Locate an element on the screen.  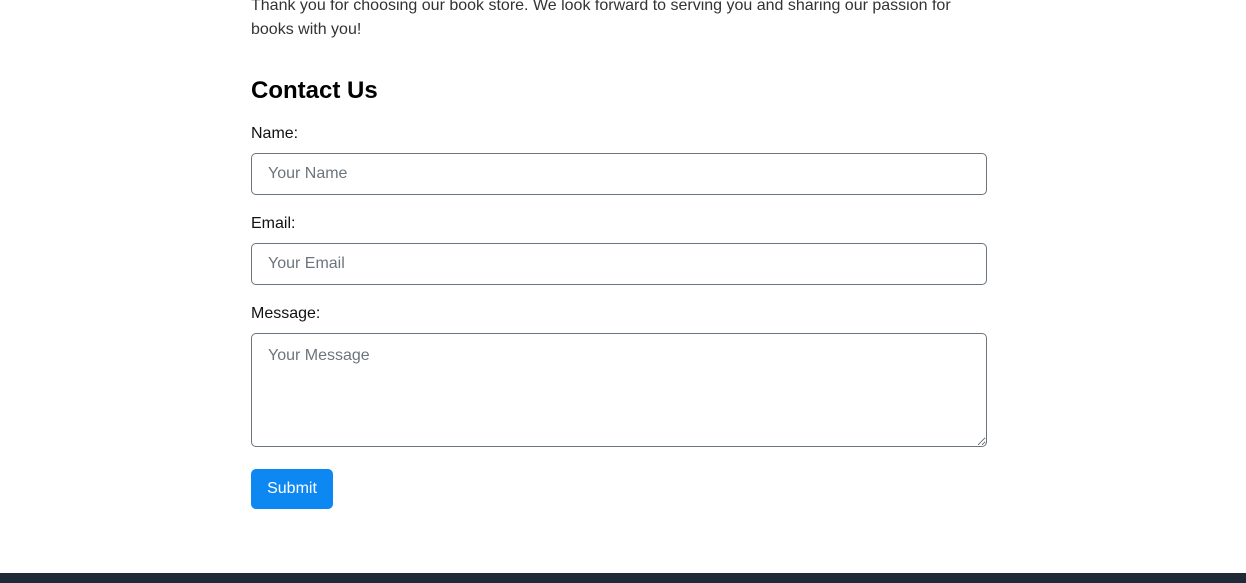
email-input is located at coordinates (619, 264).